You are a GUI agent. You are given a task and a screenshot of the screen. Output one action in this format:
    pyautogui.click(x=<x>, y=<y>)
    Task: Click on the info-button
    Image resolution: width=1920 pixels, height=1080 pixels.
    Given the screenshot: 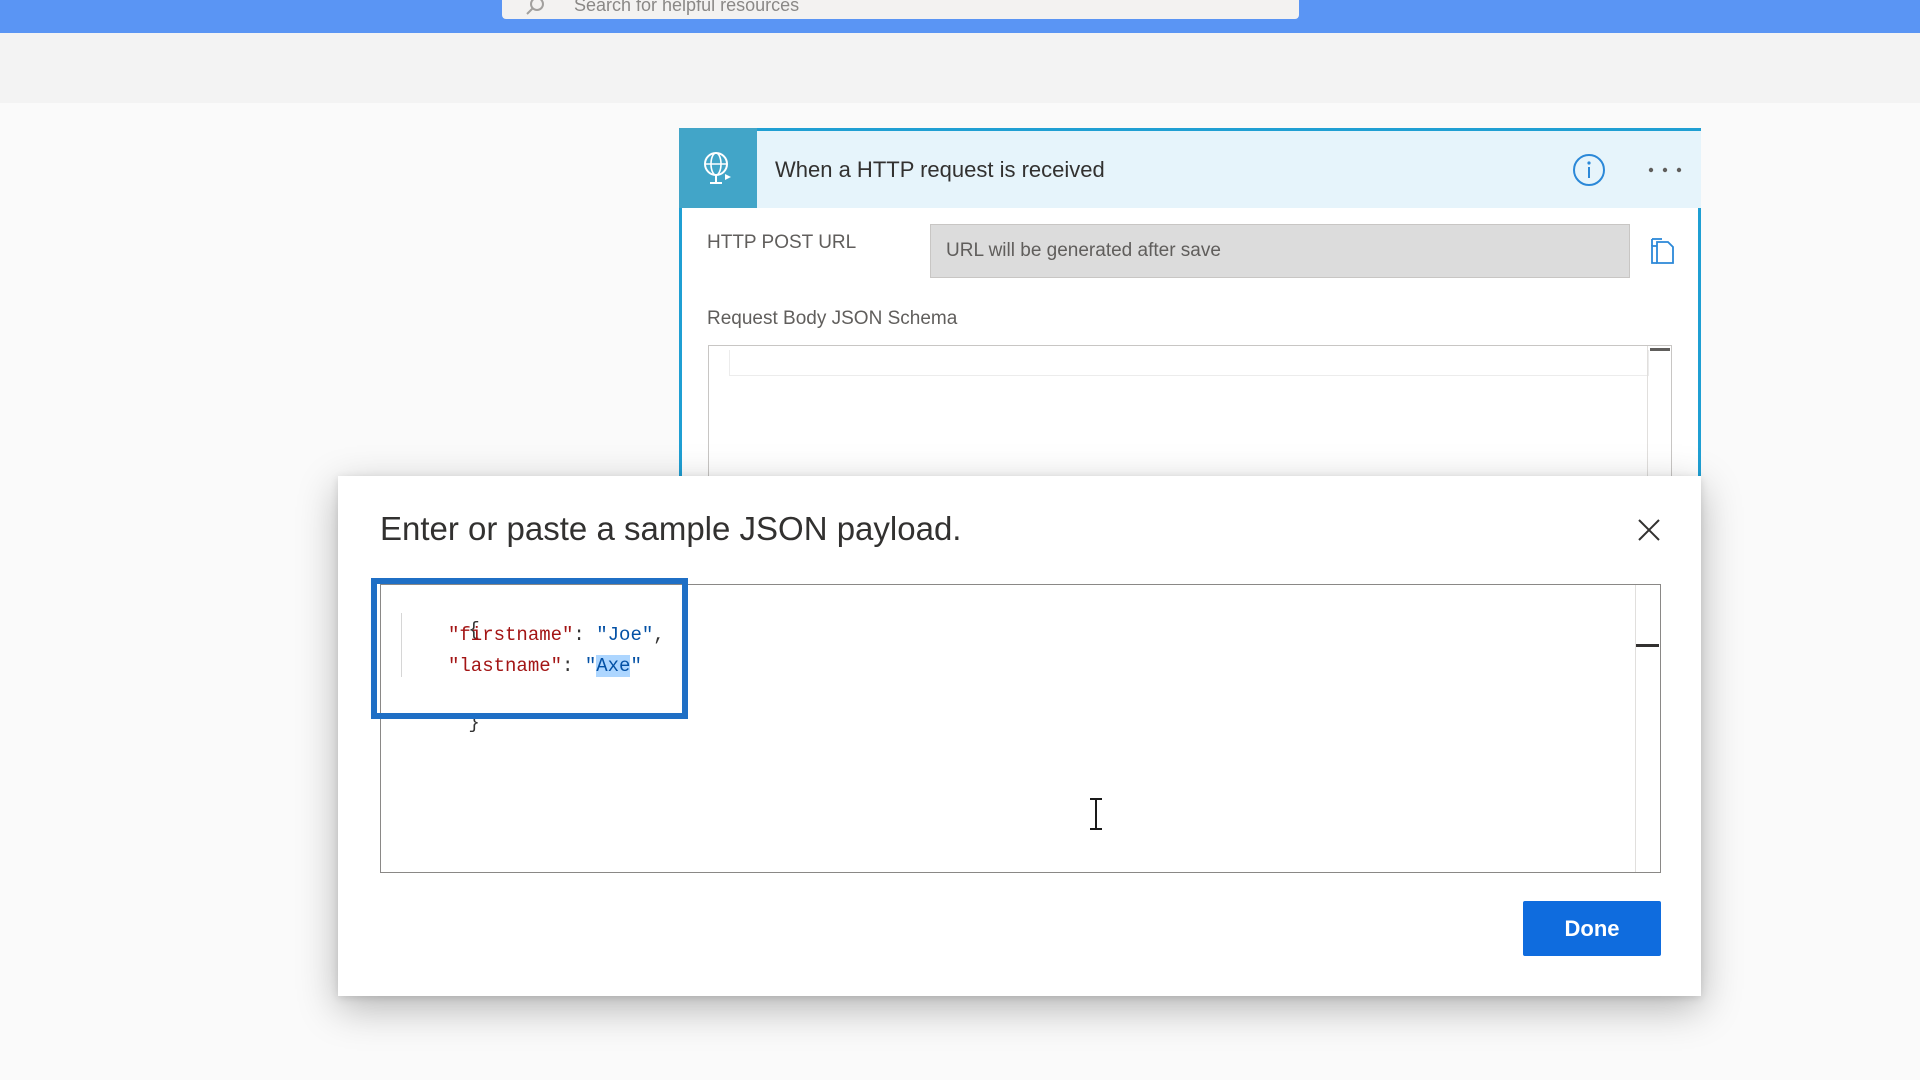 What is the action you would take?
    pyautogui.click(x=1589, y=170)
    